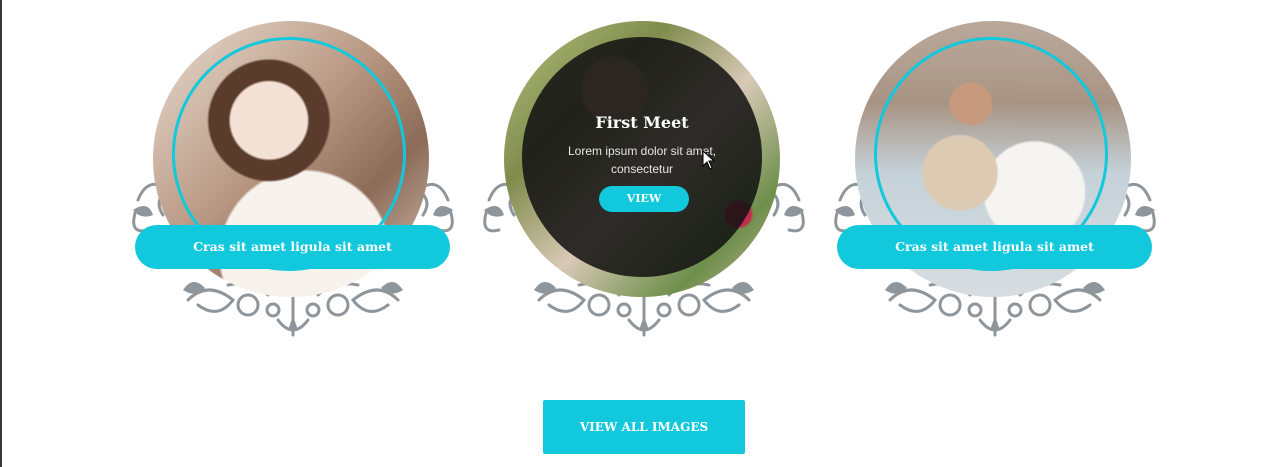 The width and height of the screenshot is (1285, 467). What do you see at coordinates (642, 122) in the screenshot?
I see `overlay-title: First Meet` at bounding box center [642, 122].